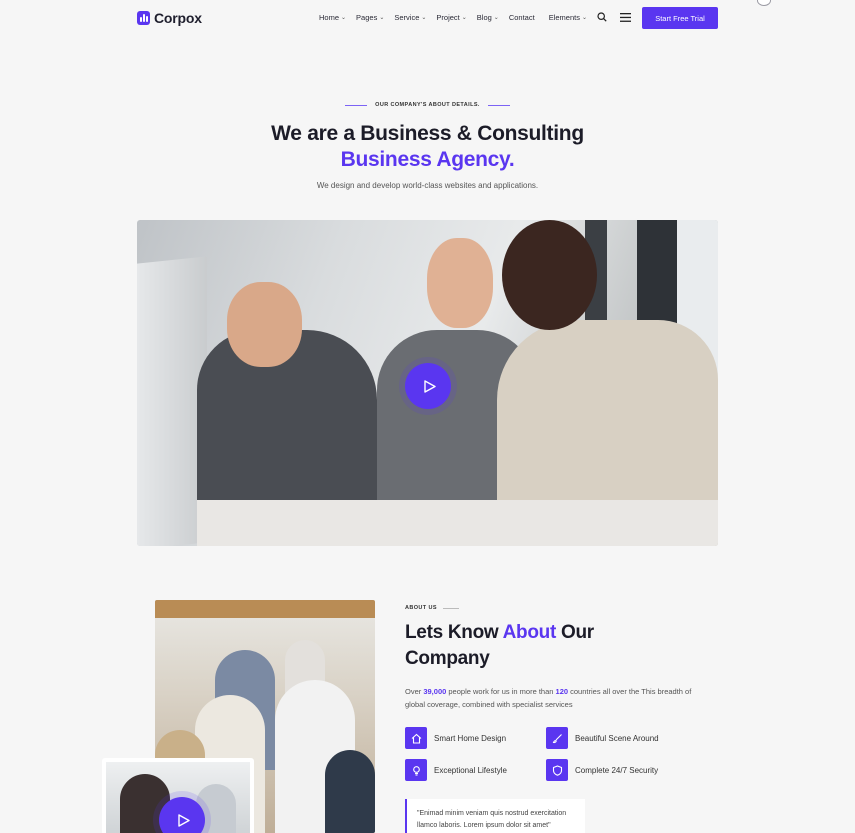  I want to click on feature-label: Smart Home Design, so click(470, 738).